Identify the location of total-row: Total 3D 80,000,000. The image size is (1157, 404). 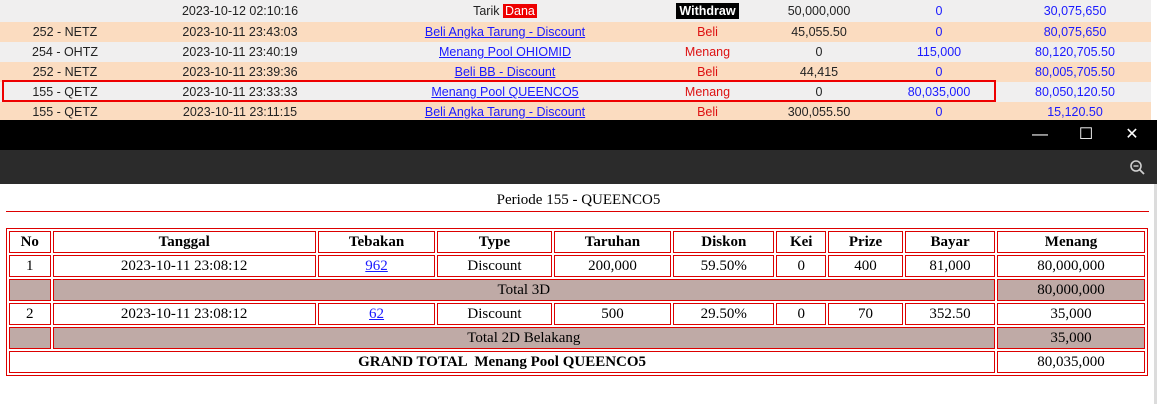
(577, 290).